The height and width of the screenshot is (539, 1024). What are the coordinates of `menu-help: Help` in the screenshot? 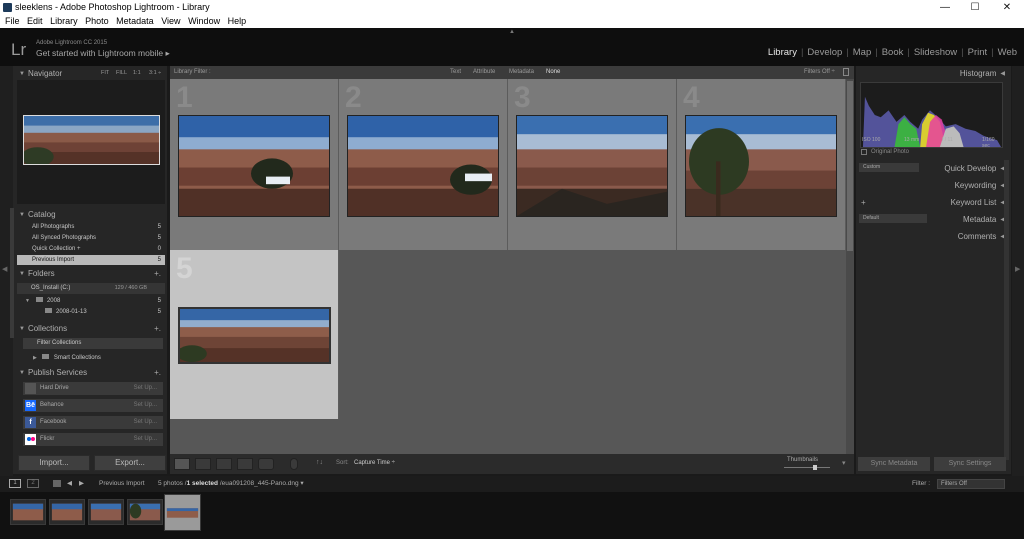 It's located at (237, 21).